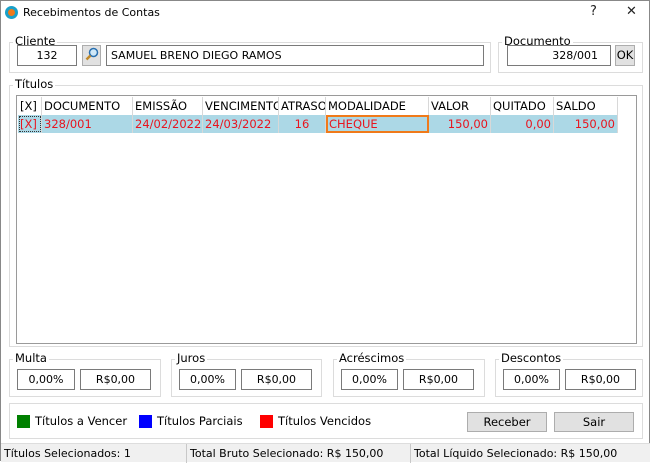 The image size is (650, 463). Describe the element at coordinates (377, 106) in the screenshot. I see `col-modalidade: MODALIDADE` at that location.